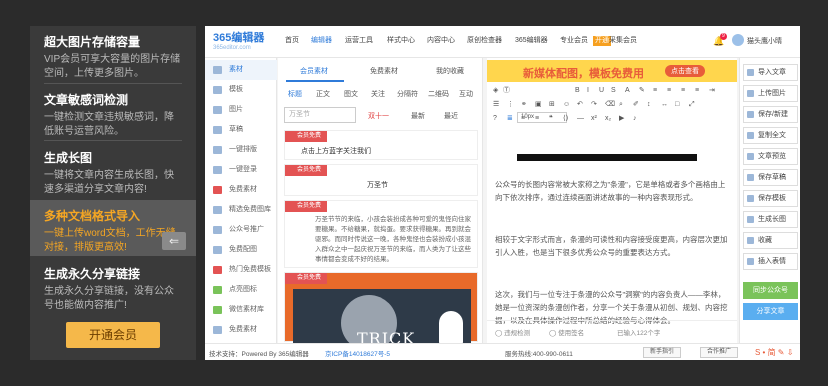 The height and width of the screenshot is (386, 828). What do you see at coordinates (323, 94) in the screenshot?
I see `category-body: 正文` at bounding box center [323, 94].